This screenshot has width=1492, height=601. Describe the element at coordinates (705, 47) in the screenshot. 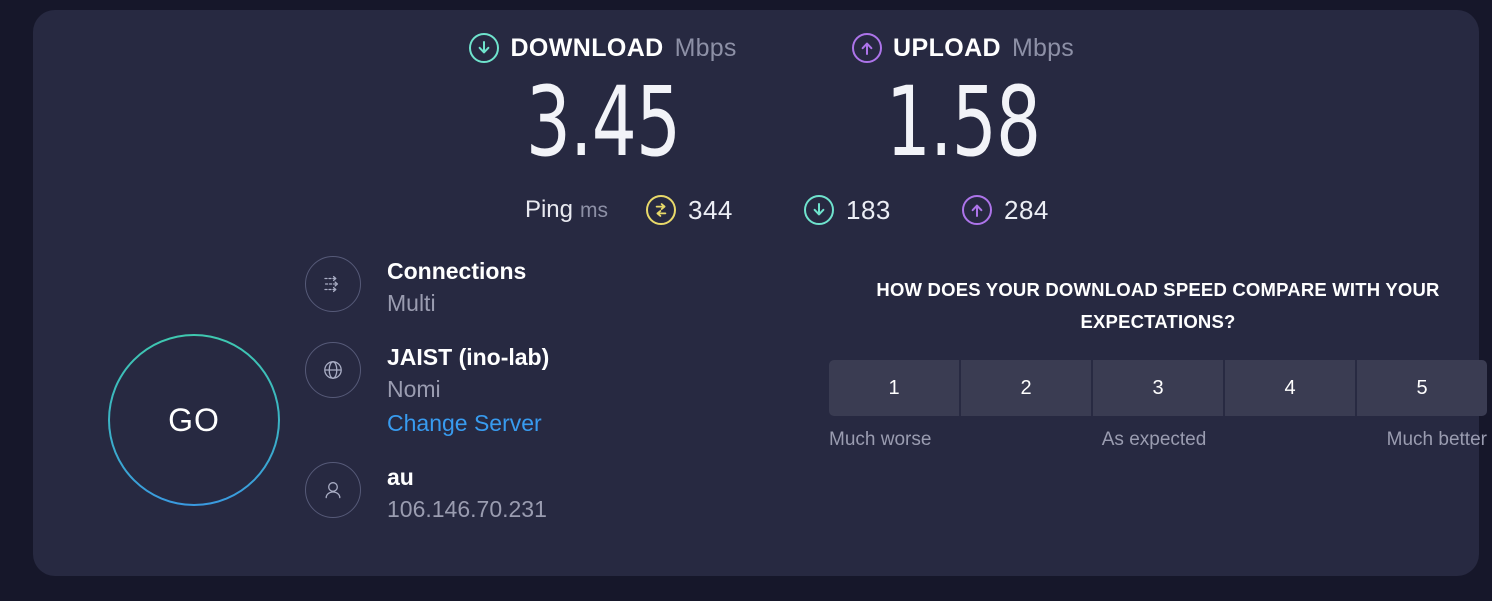

I see `download-unit: Mbps` at that location.